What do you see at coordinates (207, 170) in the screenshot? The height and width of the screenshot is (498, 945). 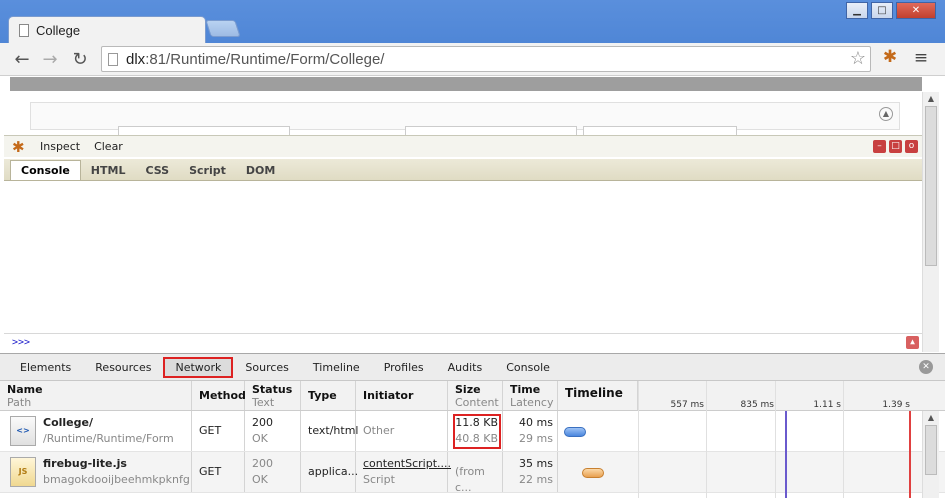 I see `tab-script: Script` at bounding box center [207, 170].